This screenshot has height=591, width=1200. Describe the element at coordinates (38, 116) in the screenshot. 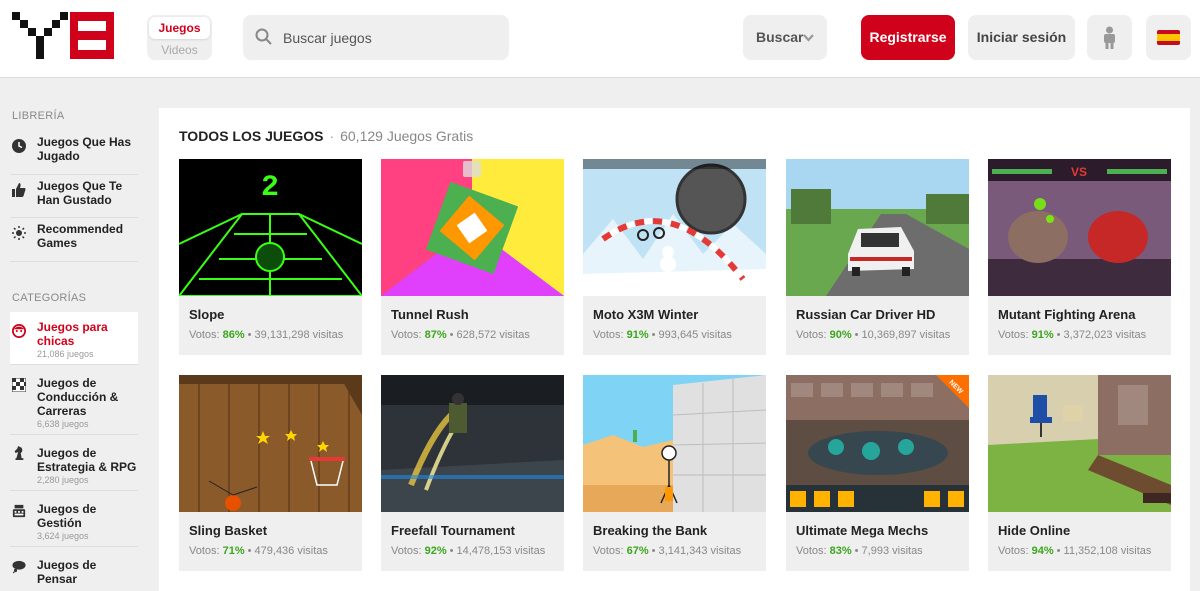

I see `library-heading: LIBRERÍA` at that location.